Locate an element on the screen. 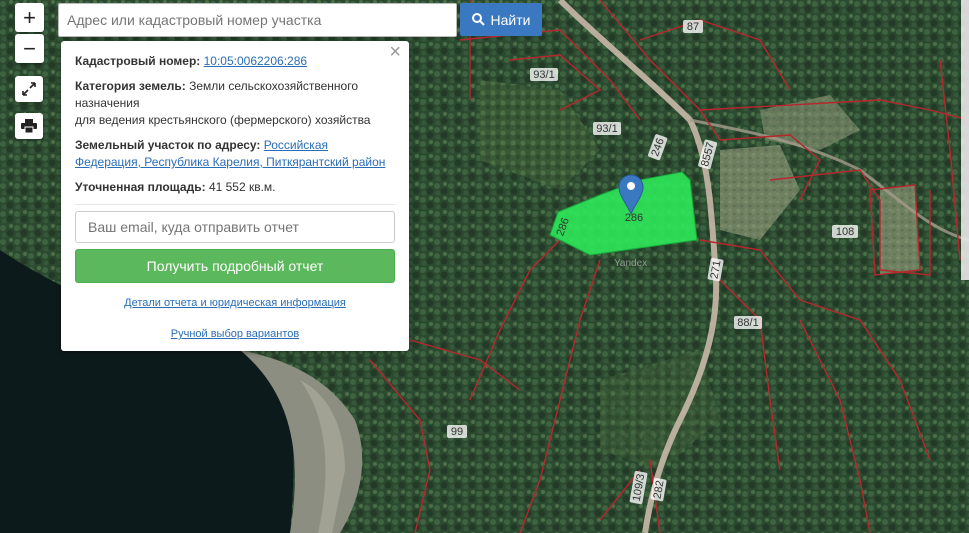 The height and width of the screenshot is (533, 969). watermark: Yandex is located at coordinates (630, 263).